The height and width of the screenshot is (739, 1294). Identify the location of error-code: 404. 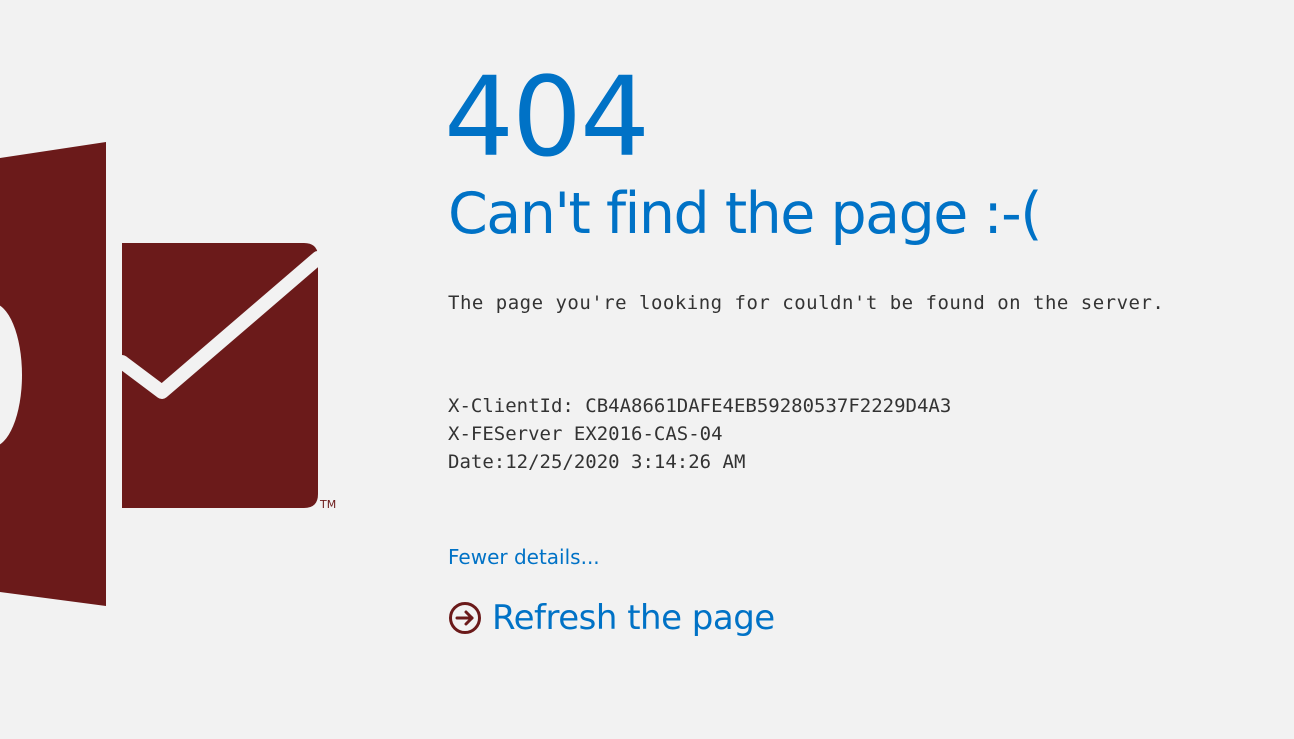
(547, 117).